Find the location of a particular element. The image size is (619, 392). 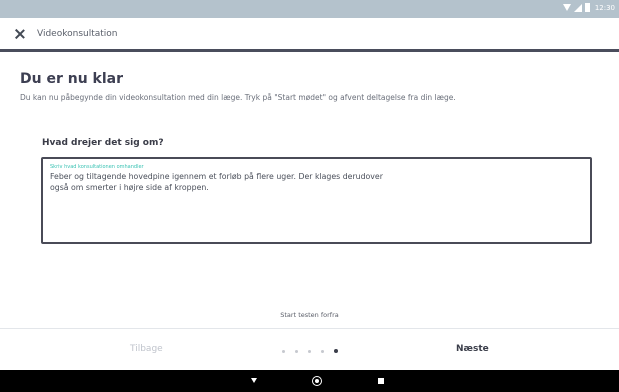

back-button: Tilbage is located at coordinates (146, 349).